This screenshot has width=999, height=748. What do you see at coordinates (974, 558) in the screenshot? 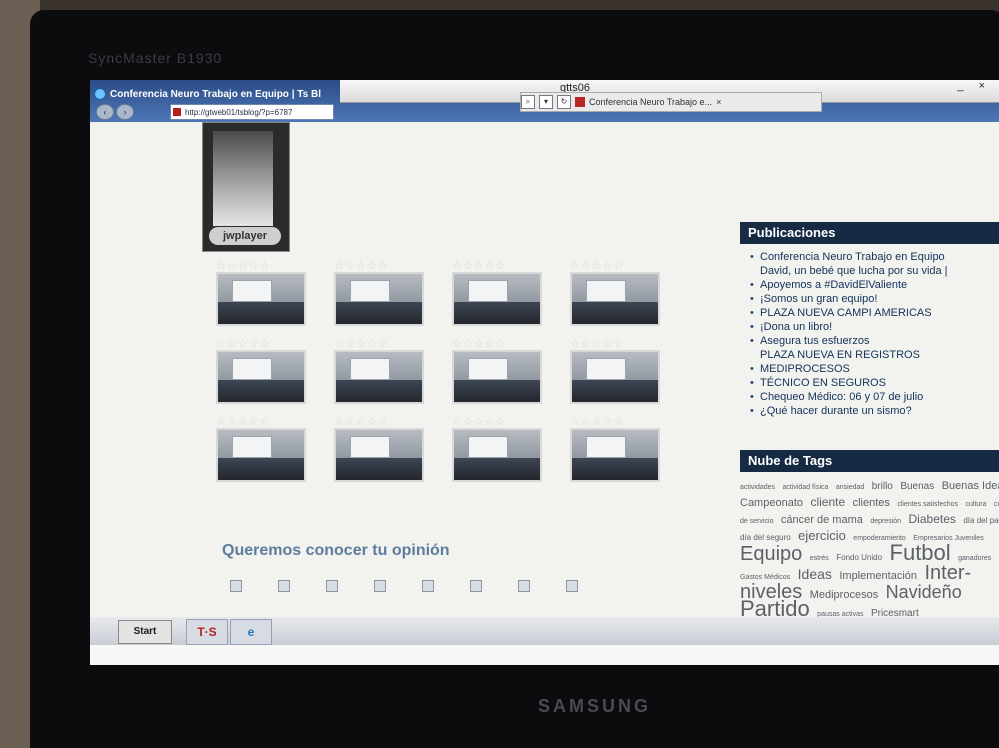
I see `tag-link: ganadores` at bounding box center [974, 558].